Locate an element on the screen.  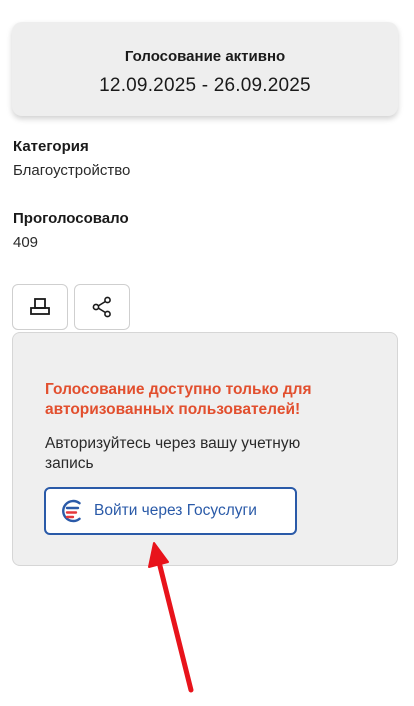
print-button is located at coordinates (40, 307).